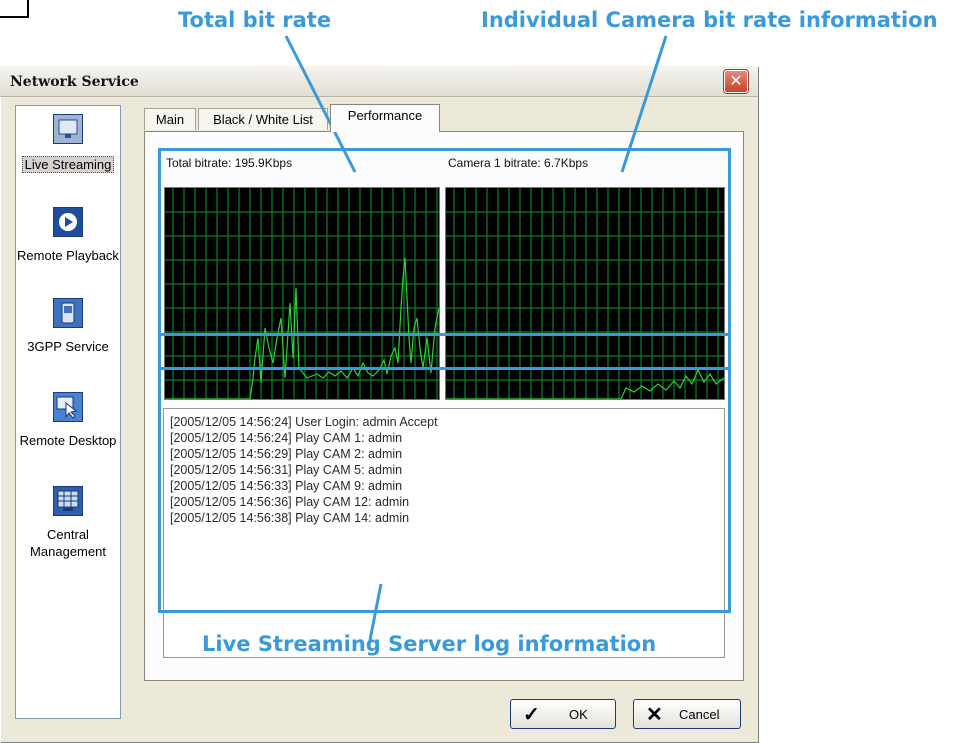 This screenshot has height=743, width=973. I want to click on checkmark-icon: ✓, so click(531, 715).